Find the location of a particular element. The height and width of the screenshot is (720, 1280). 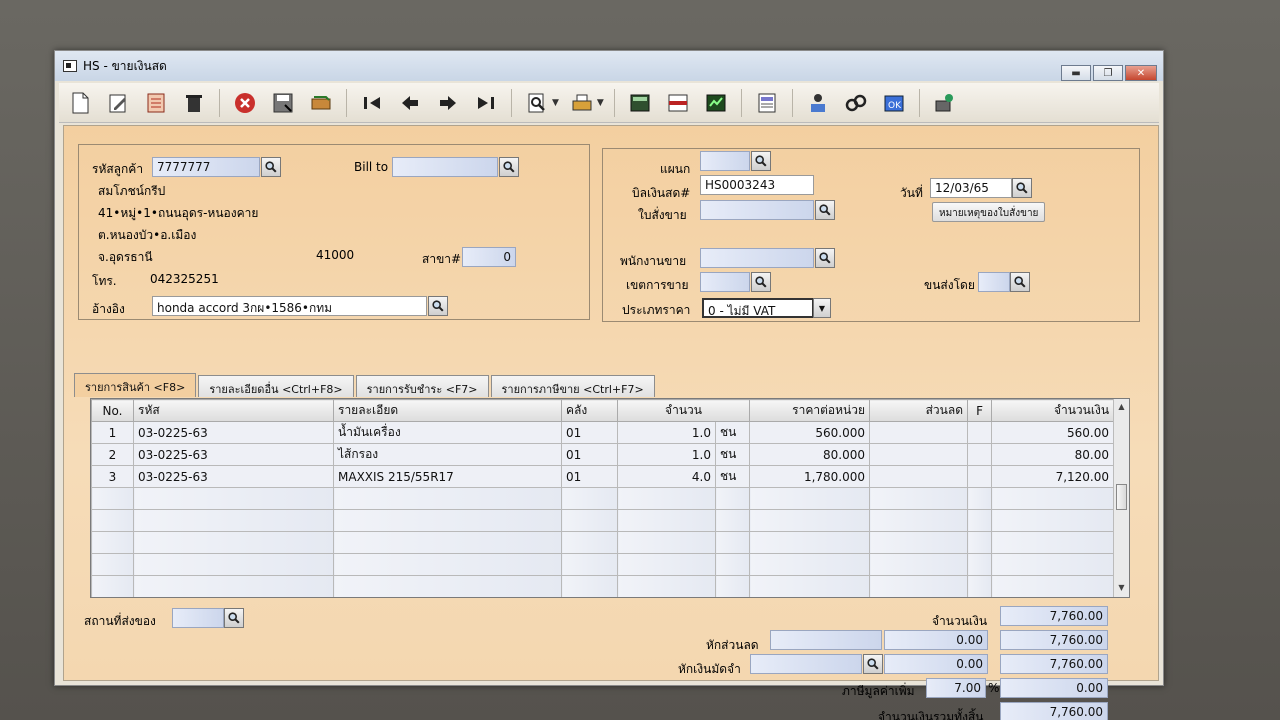

order-note-button: หมายเหตุของใบสั่งขาย is located at coordinates (989, 212).